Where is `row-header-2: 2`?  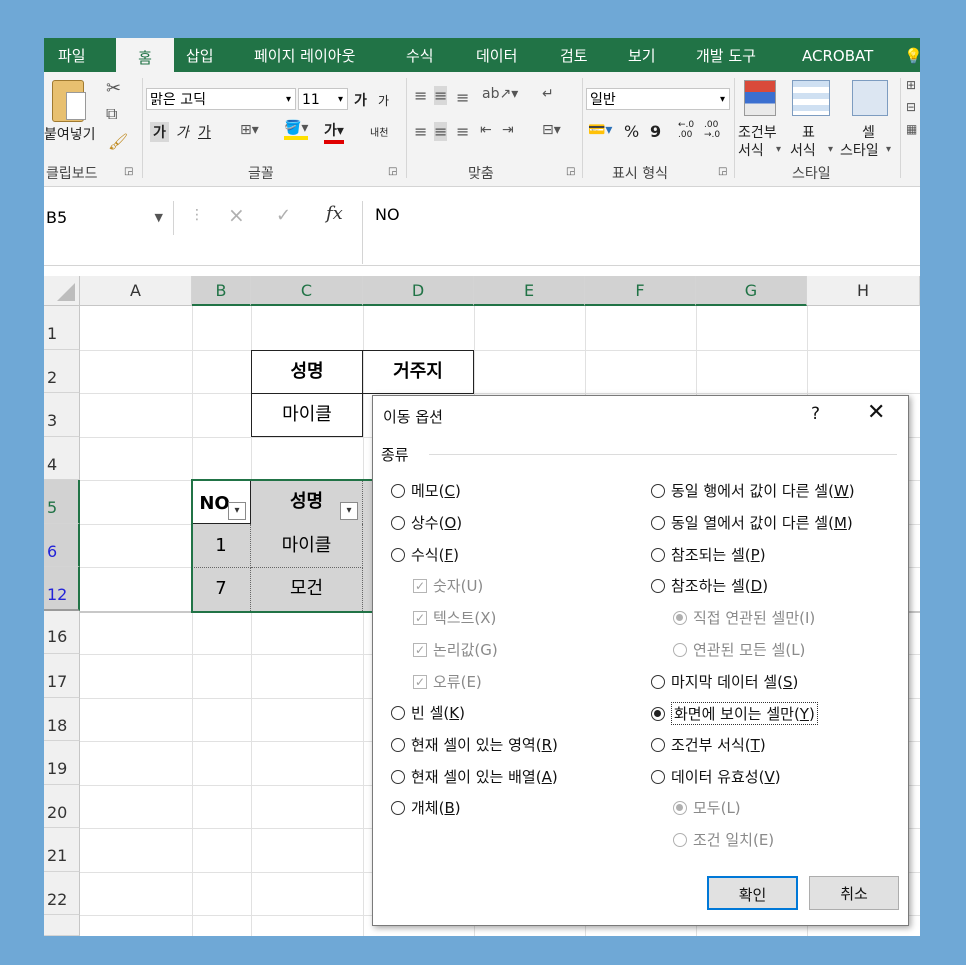 row-header-2: 2 is located at coordinates (62, 371).